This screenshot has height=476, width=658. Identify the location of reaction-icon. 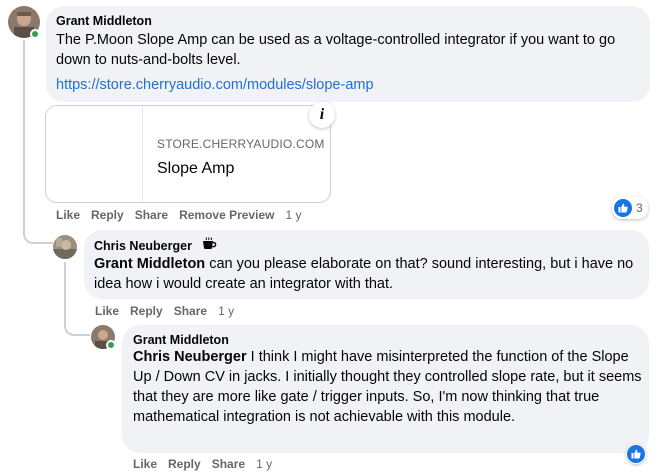
(636, 454).